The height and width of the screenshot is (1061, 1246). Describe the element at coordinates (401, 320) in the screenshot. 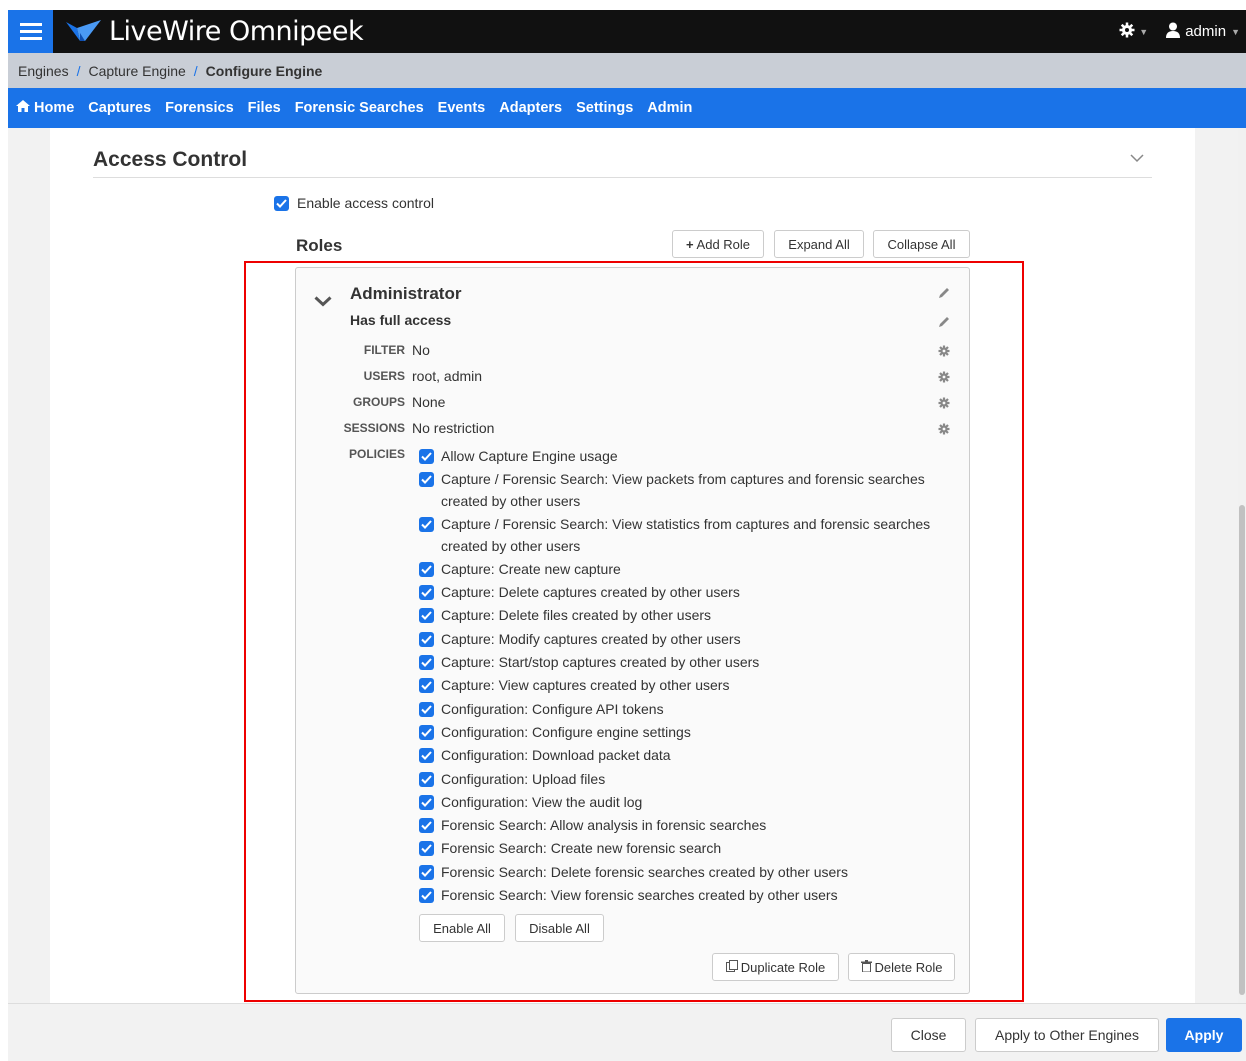

I see `role-description: Has full access` at that location.